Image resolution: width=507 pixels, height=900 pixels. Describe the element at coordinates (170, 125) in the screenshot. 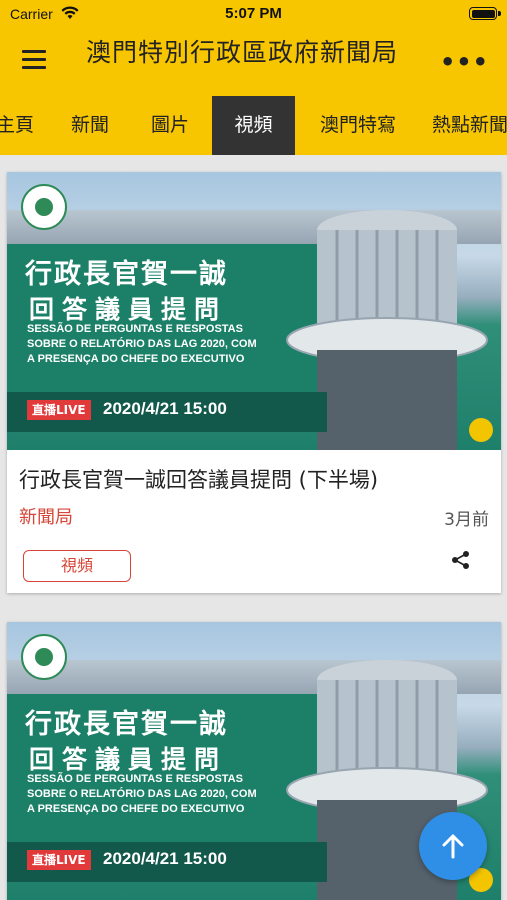

I see `tab-photos: 圖片` at that location.